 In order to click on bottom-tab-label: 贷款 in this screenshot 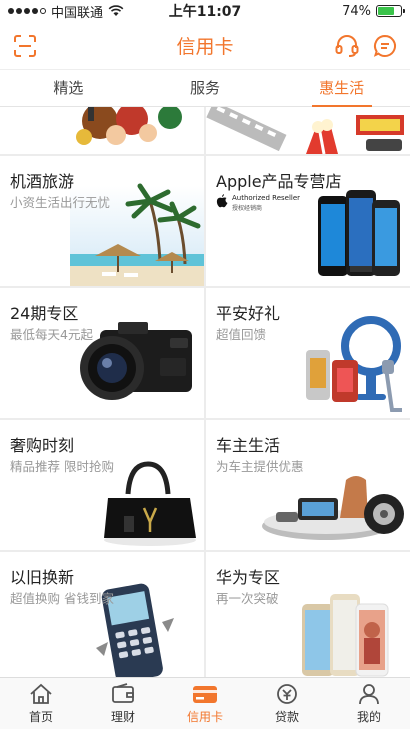, I will do `click(286, 717)`.